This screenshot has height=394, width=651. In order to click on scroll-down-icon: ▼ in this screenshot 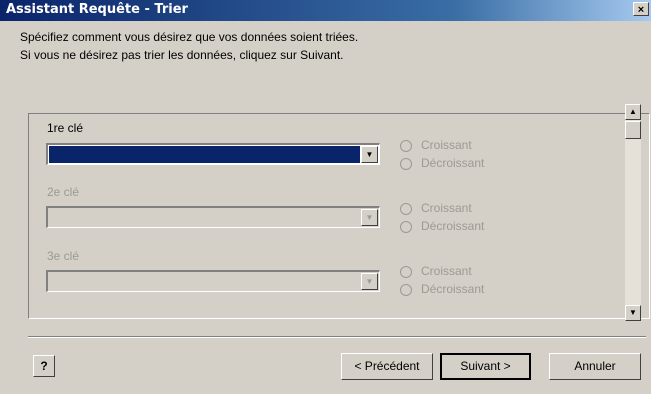, I will do `click(633, 313)`.